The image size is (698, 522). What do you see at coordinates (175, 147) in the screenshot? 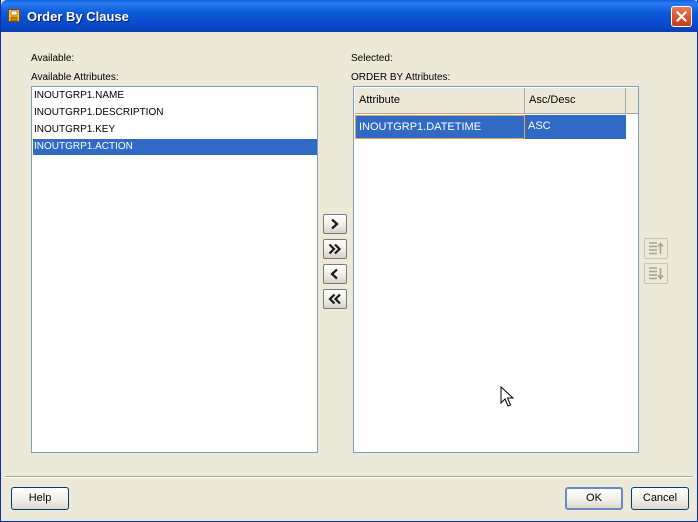
I see `list-item-selected: INOUTGRP1.ACTION` at bounding box center [175, 147].